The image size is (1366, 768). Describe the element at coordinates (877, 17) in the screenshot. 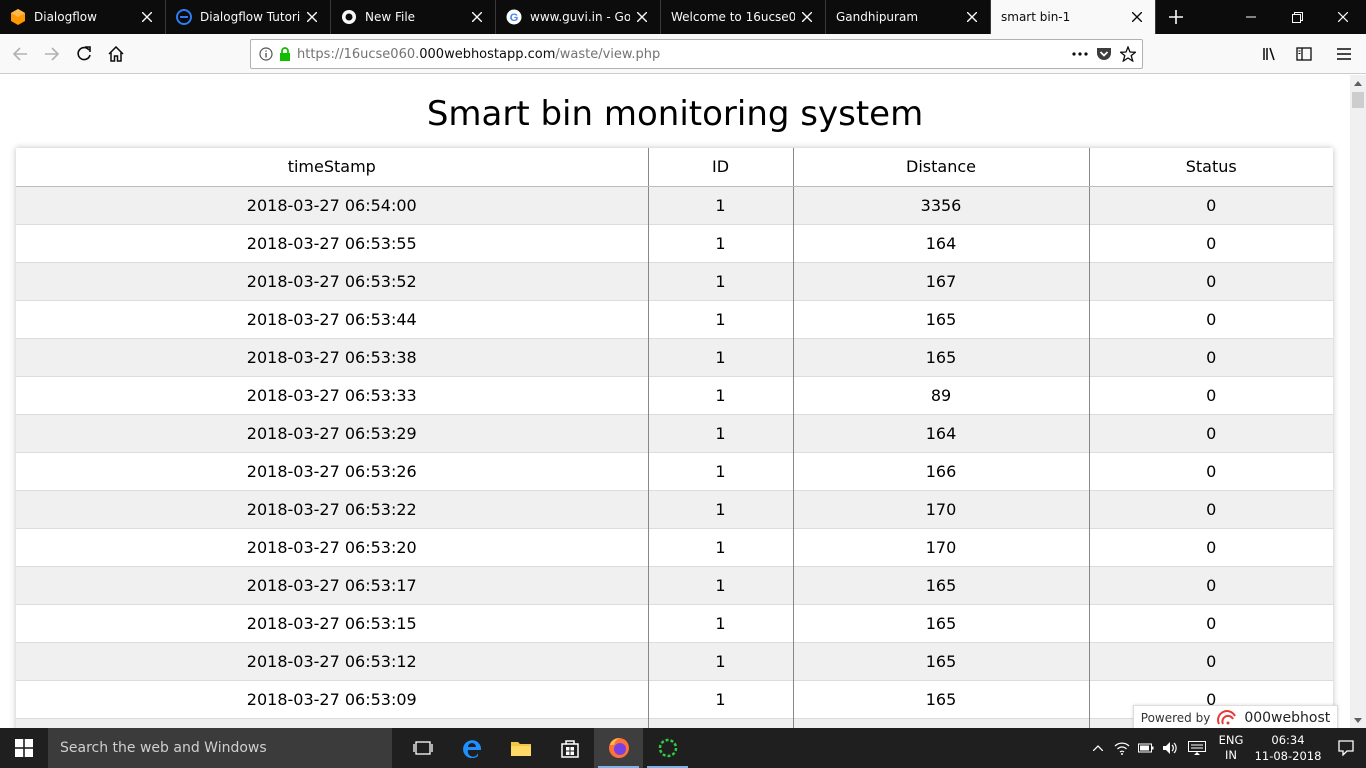

I see `tab-title: Gandhipuram` at that location.